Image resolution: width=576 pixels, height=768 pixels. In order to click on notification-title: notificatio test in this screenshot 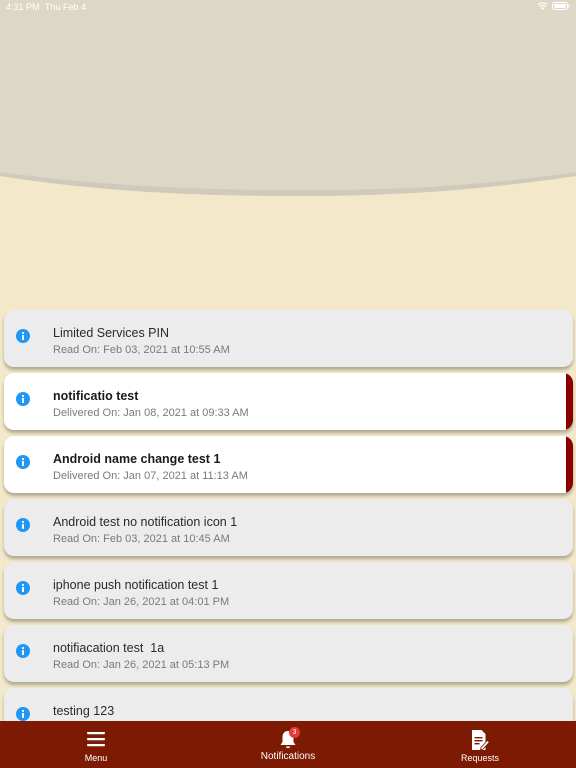, I will do `click(96, 396)`.